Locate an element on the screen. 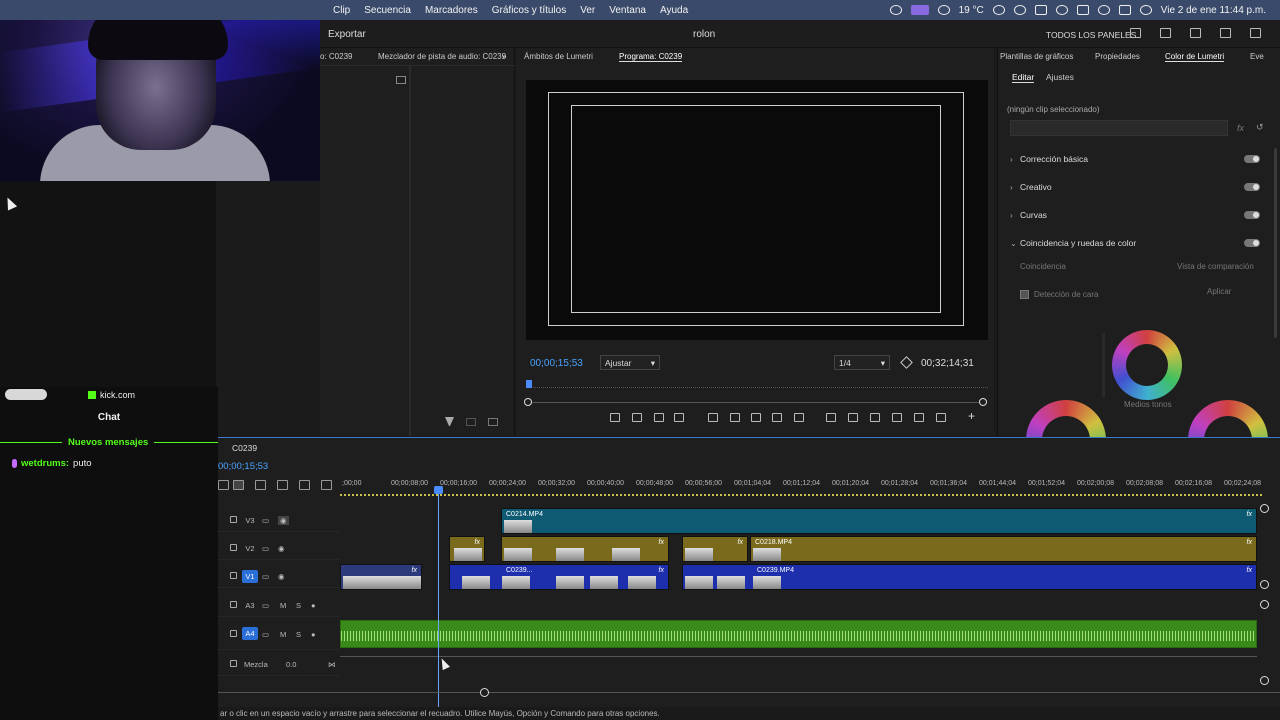 This screenshot has width=1280, height=720. tool-icon is located at coordinates (471, 422).